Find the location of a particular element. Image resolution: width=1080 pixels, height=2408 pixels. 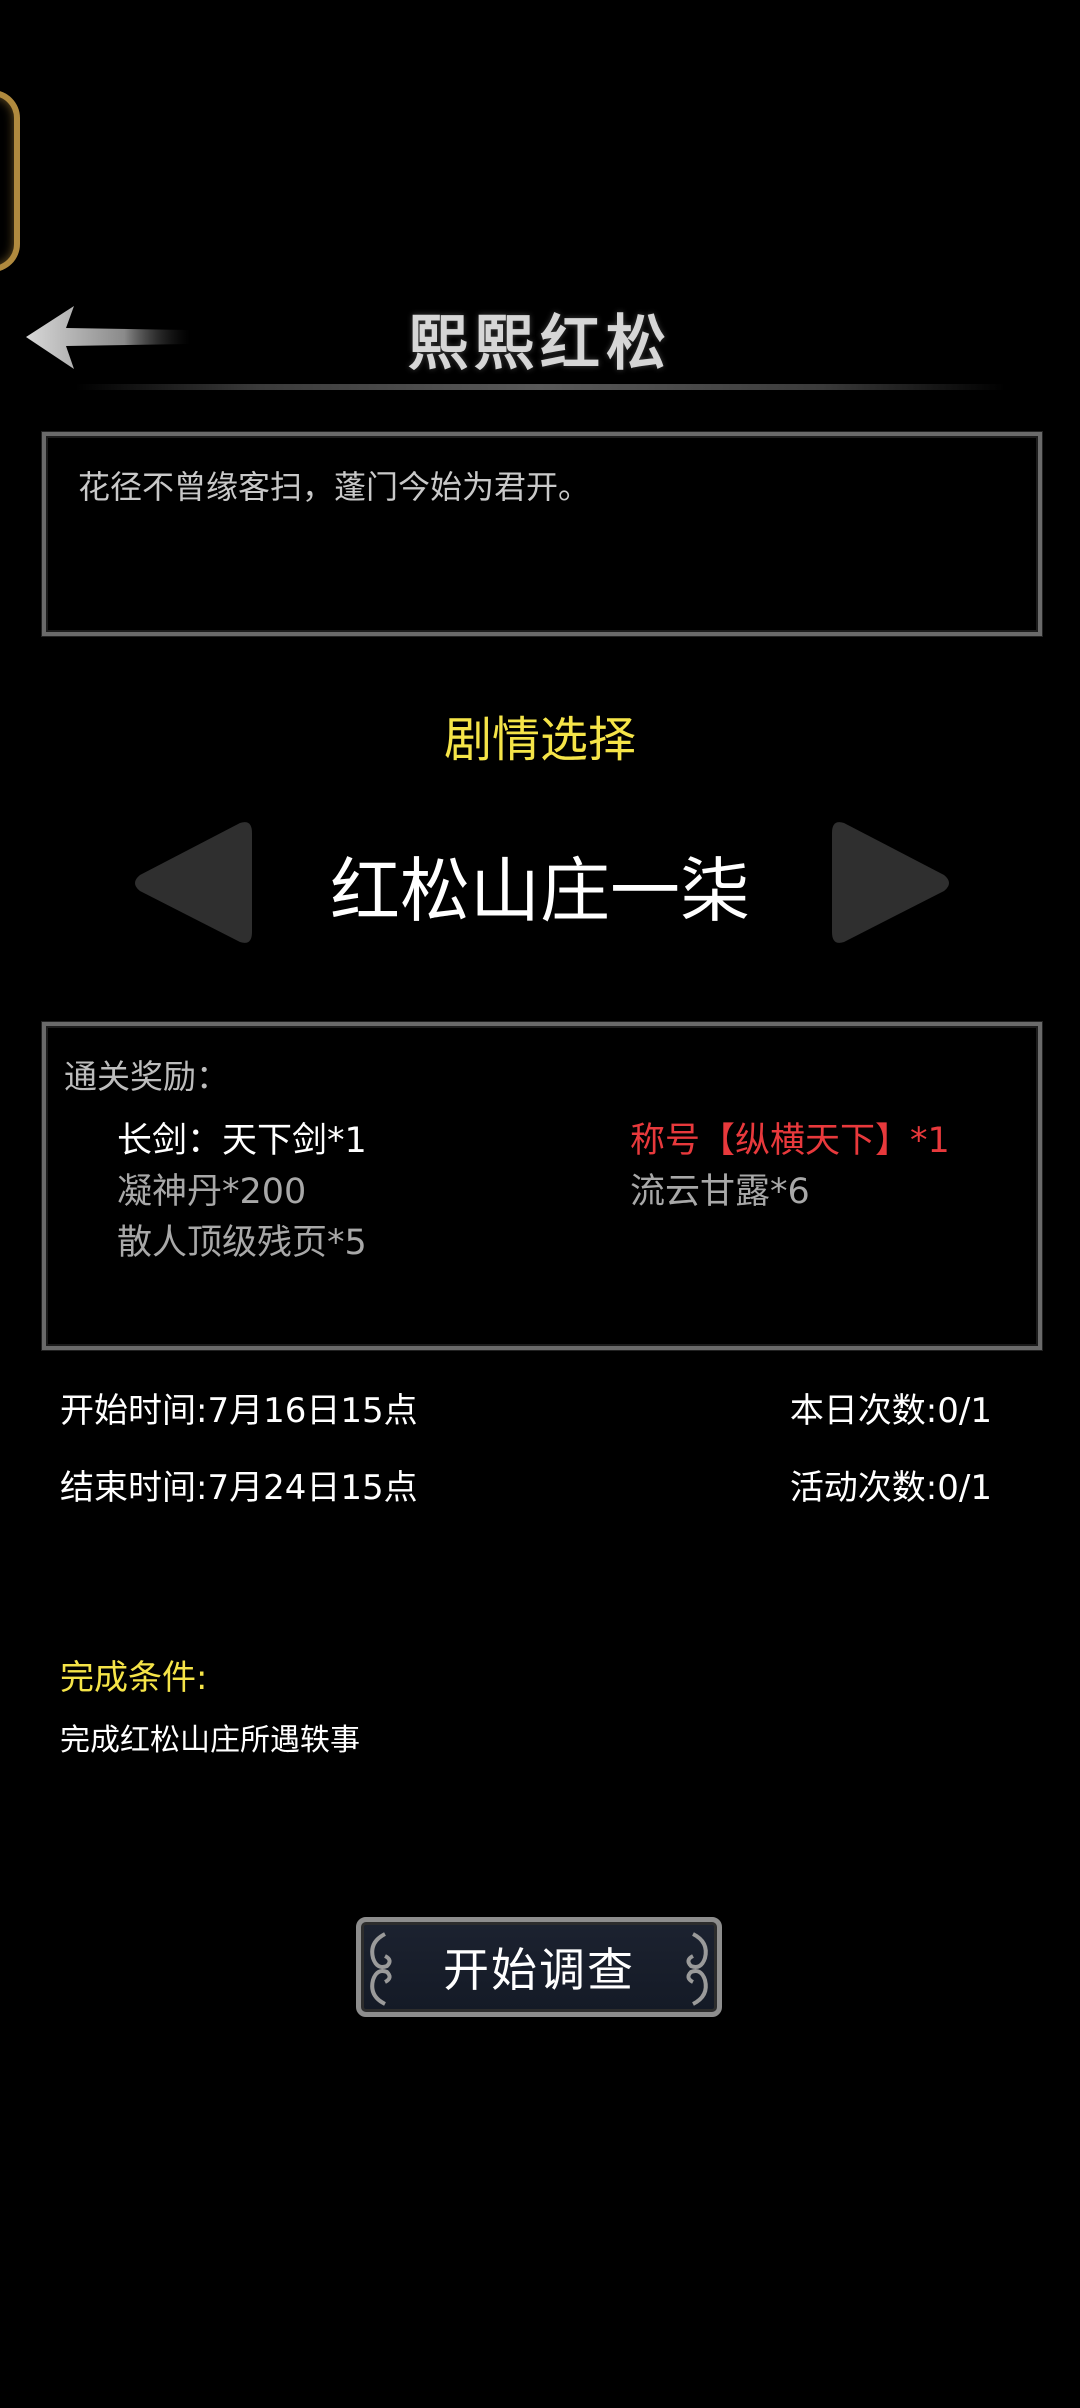

plot-select-label: 剧情选择 is located at coordinates (539, 740).